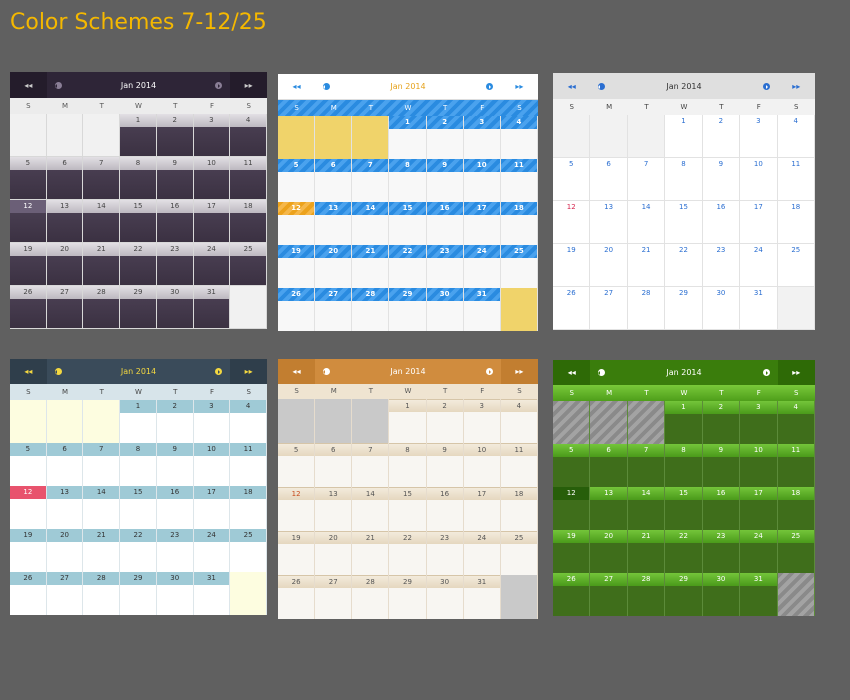  I want to click on prev-year-button: ◂◂, so click(297, 371).